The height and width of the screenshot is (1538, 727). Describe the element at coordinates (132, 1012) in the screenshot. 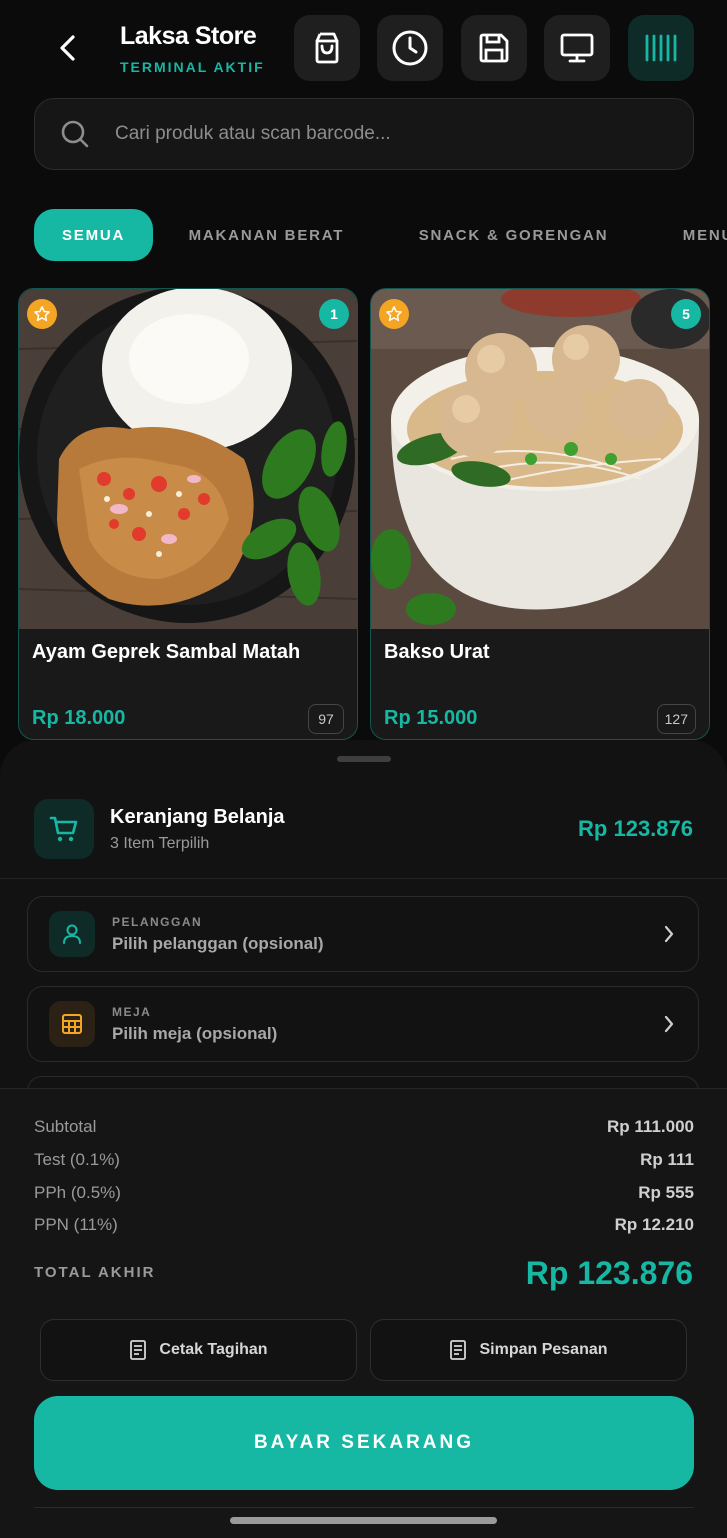

I see `field-label: MEJA` at that location.